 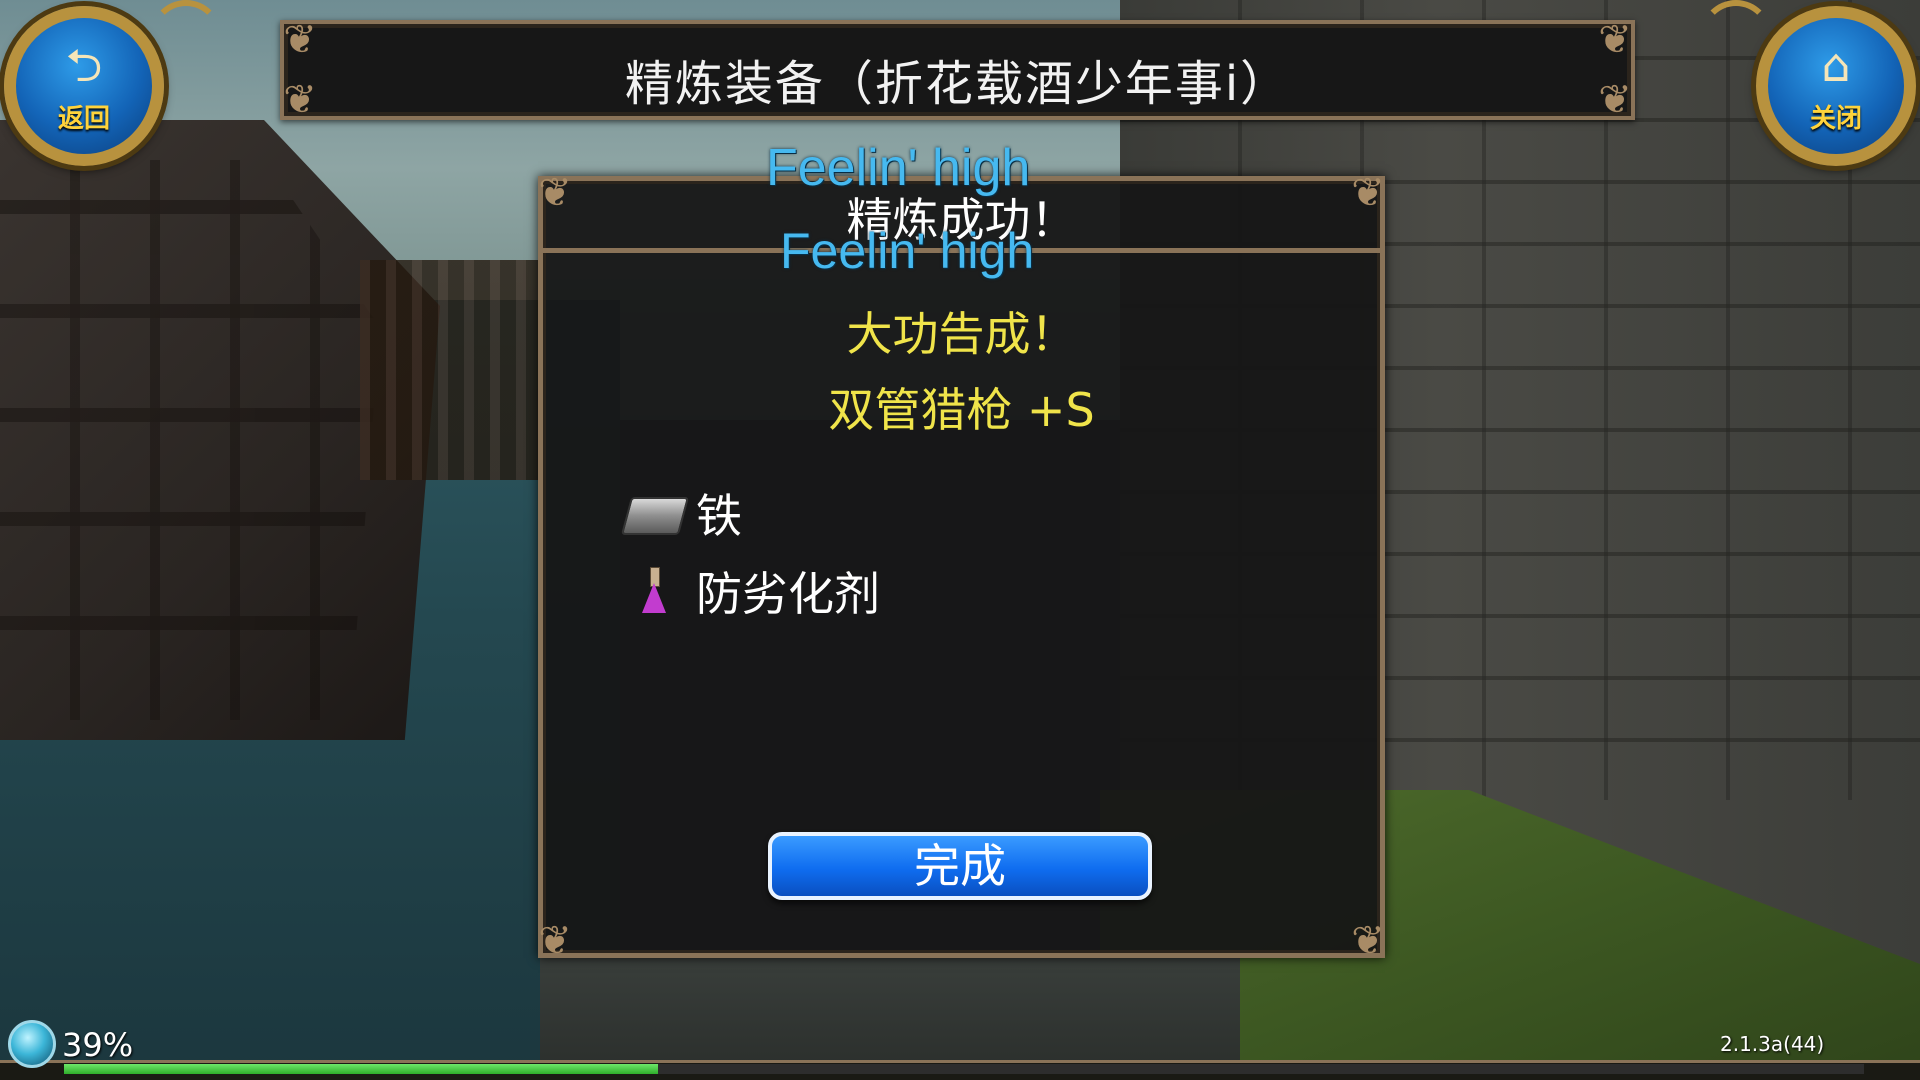 I want to click on material-item: 铁, so click(x=681, y=513).